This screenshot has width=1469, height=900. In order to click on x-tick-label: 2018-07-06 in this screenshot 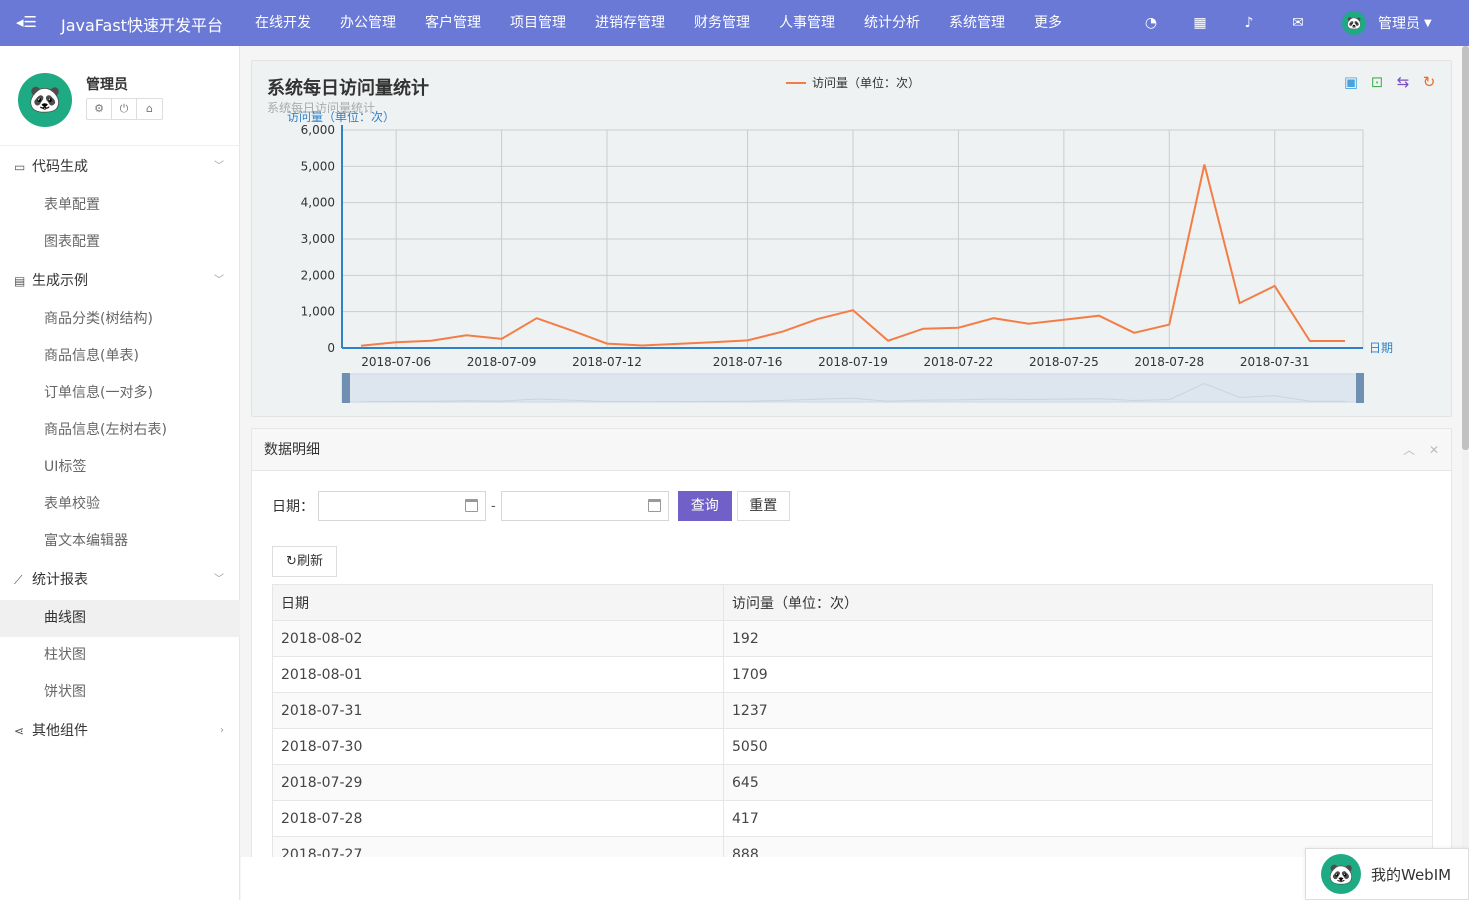, I will do `click(396, 362)`.